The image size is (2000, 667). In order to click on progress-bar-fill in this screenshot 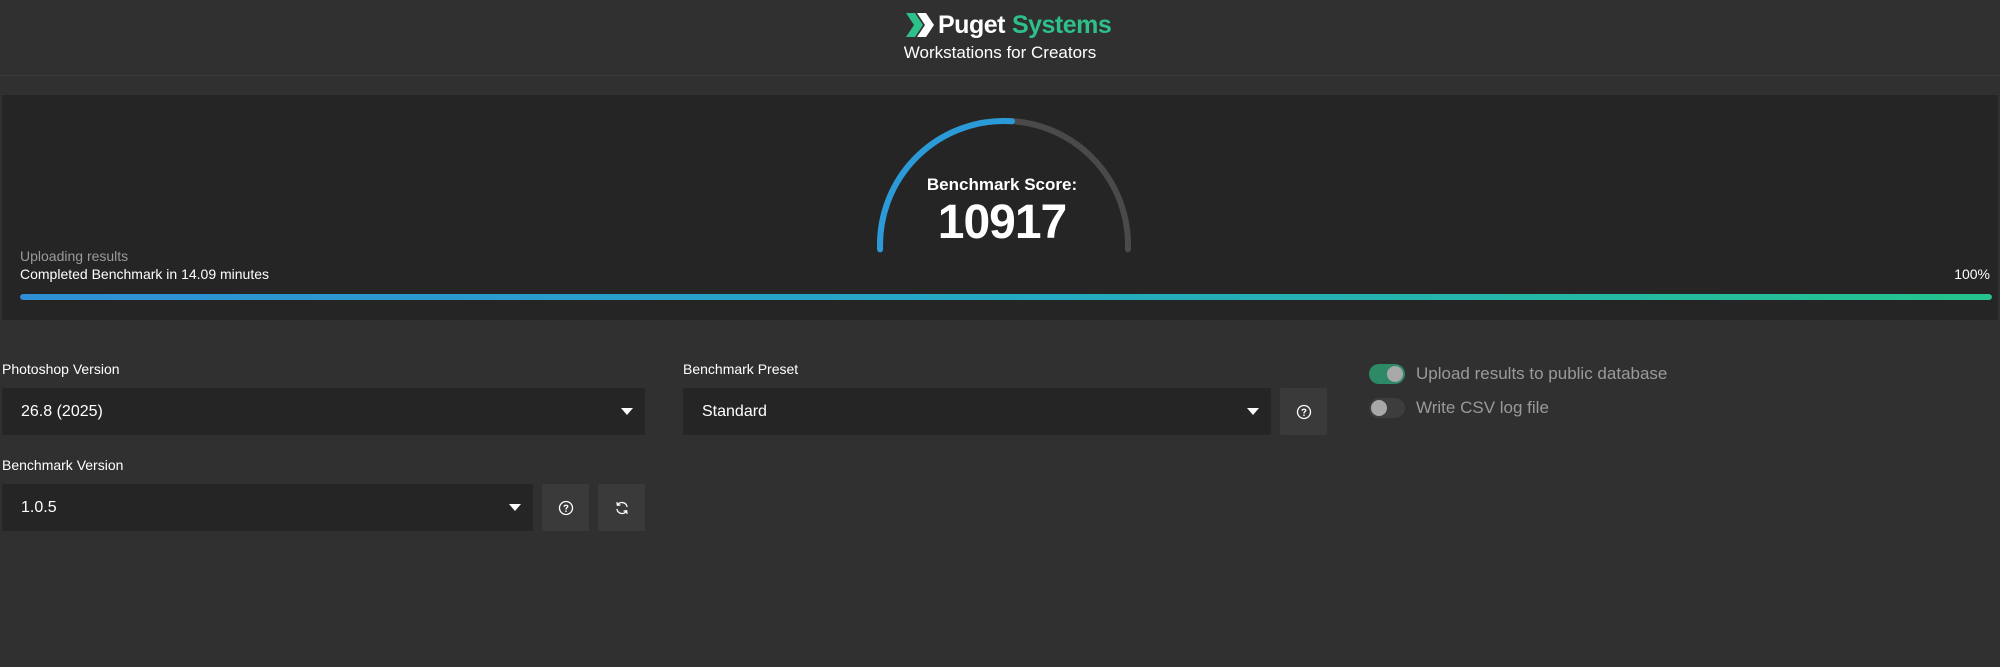, I will do `click(1006, 297)`.